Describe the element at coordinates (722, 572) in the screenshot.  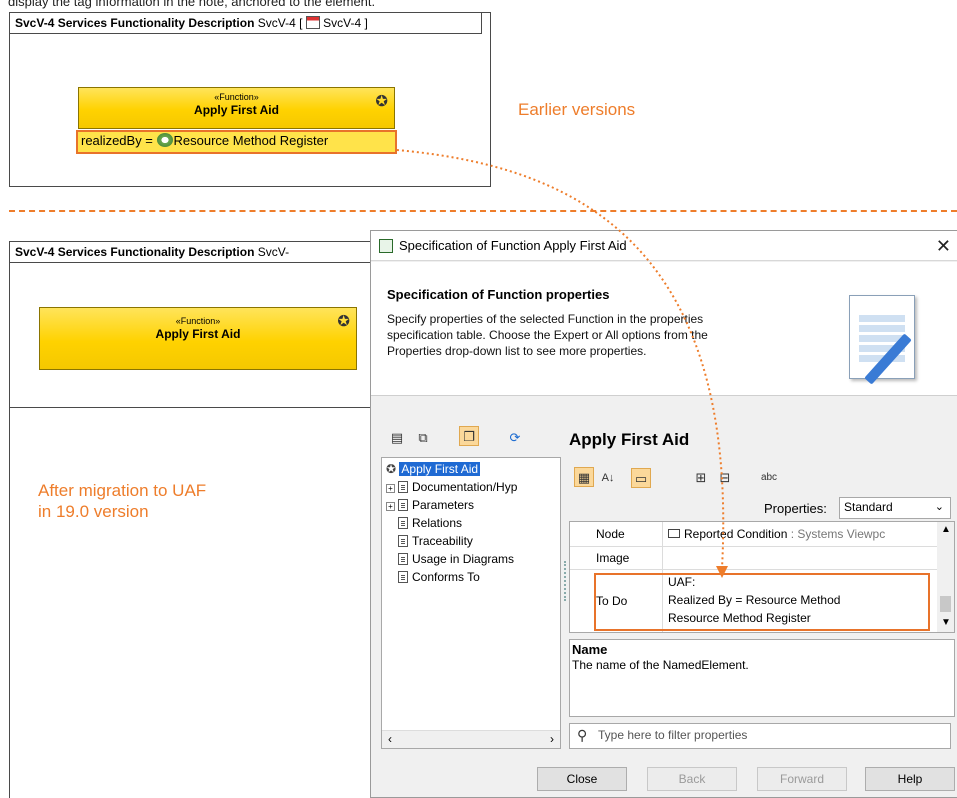
I see `arrow-head` at that location.